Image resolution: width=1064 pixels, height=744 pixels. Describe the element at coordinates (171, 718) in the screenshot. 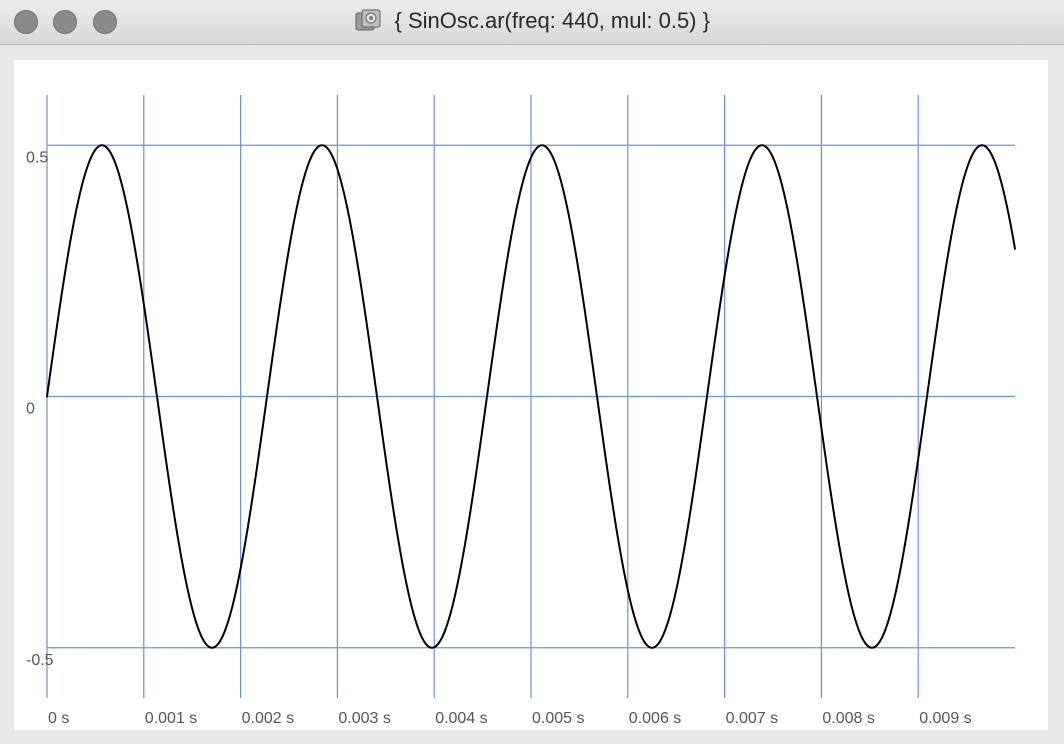

I see `x-tick-label: 0.001 s` at that location.